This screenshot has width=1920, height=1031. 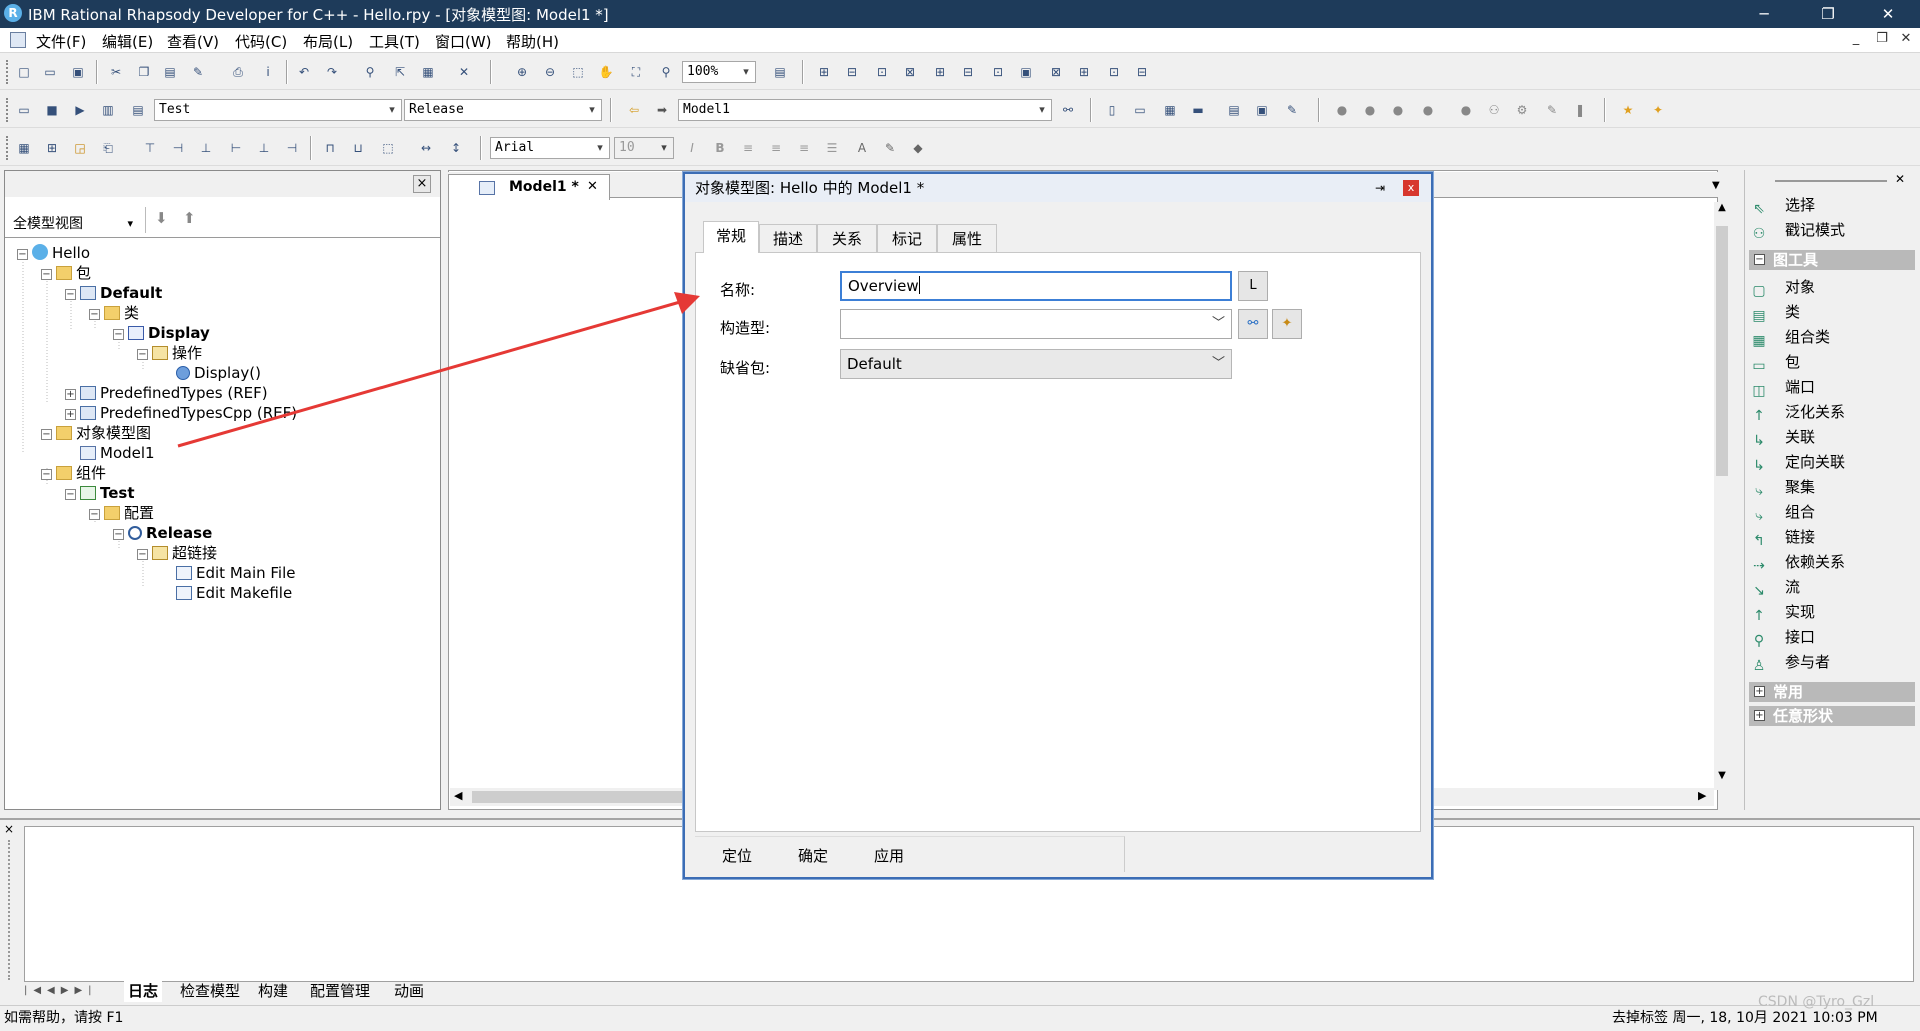 What do you see at coordinates (1140, 110) in the screenshot?
I see `features-window-icon: ▭` at bounding box center [1140, 110].